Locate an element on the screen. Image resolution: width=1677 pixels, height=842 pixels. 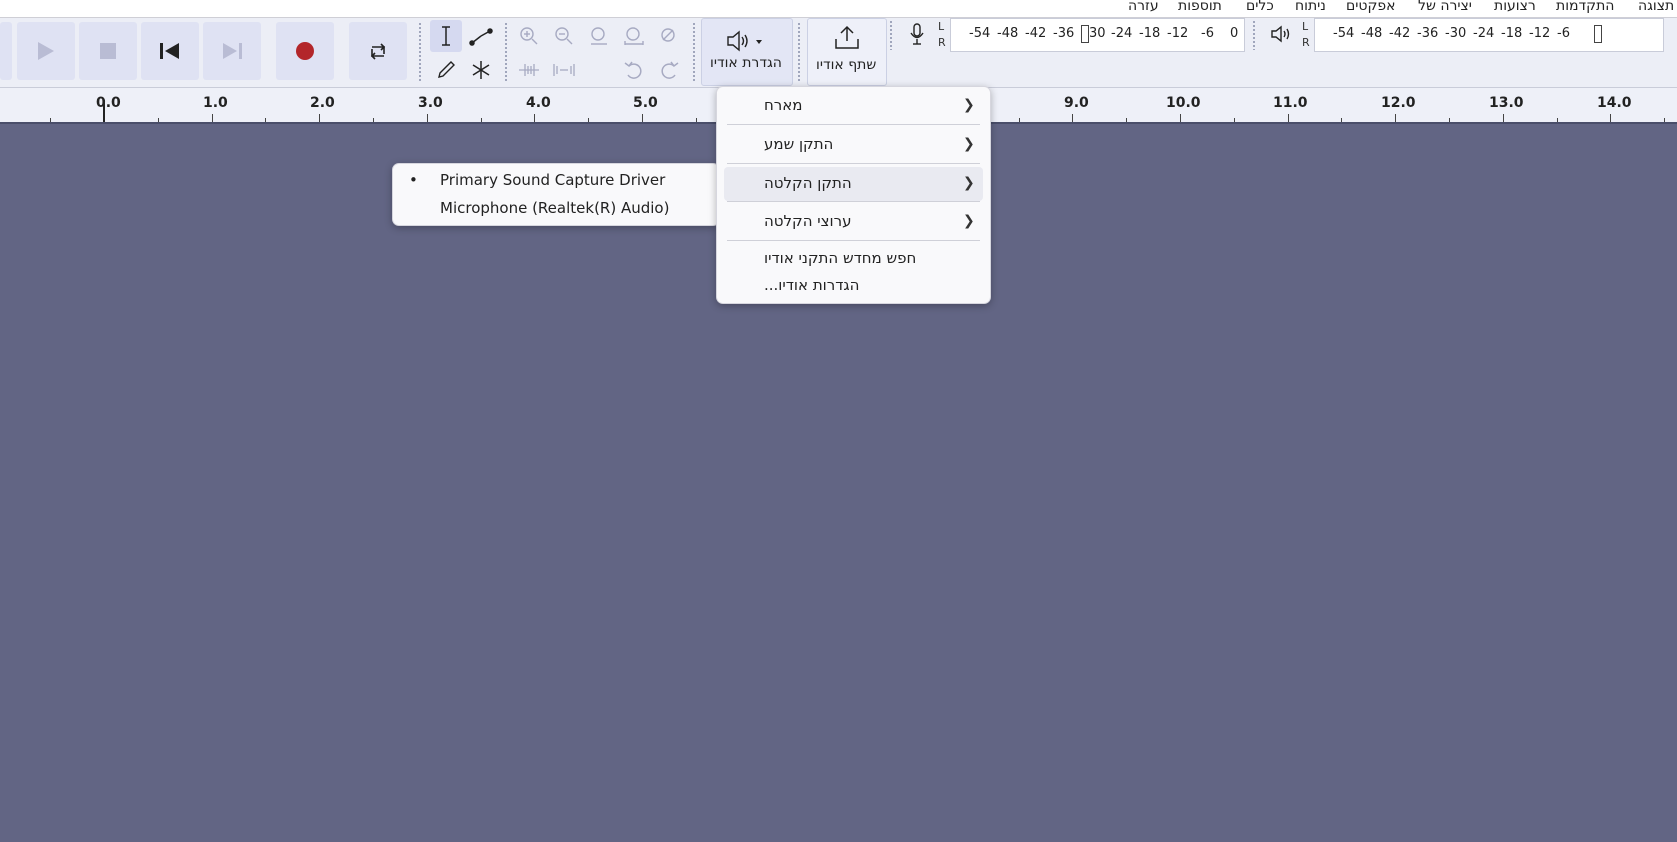
menu-item-recording-channels: ערוצי הקלטה ❯ is located at coordinates (853, 222).